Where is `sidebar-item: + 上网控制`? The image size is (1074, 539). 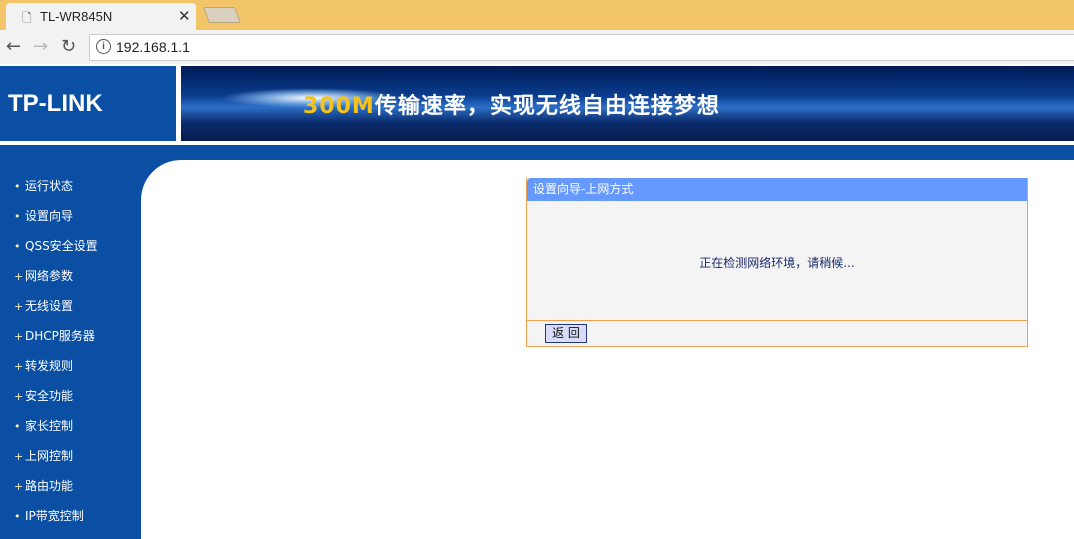 sidebar-item: + 上网控制 is located at coordinates (43, 455).